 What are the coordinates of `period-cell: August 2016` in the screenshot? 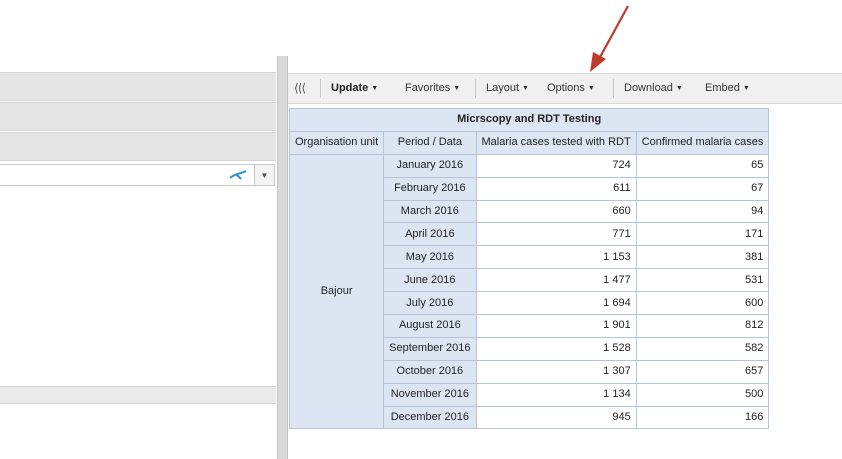 It's located at (430, 326).